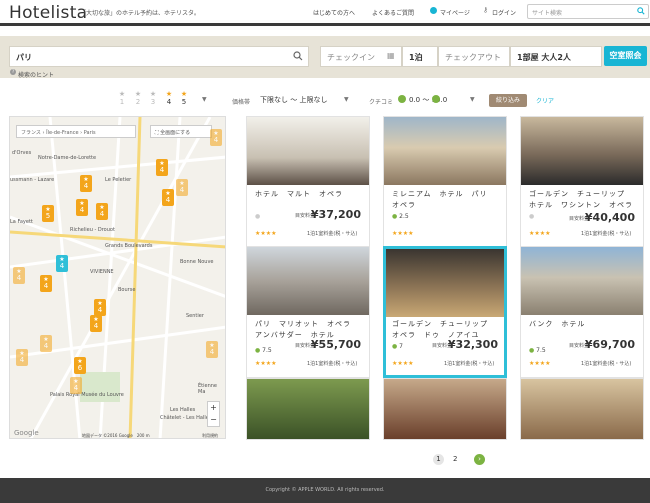  Describe the element at coordinates (402, 99) in the screenshot. I see `smiley-low-icon` at that location.